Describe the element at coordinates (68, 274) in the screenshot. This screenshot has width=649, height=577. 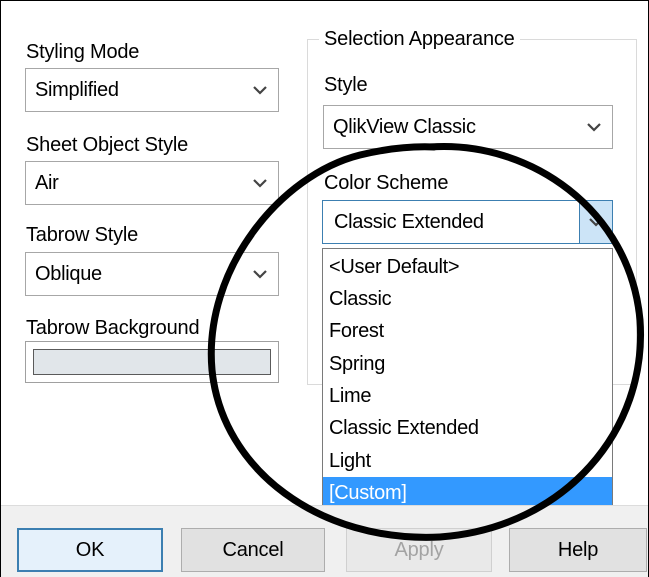
I see `tabrow-style-value: Oblique` at that location.